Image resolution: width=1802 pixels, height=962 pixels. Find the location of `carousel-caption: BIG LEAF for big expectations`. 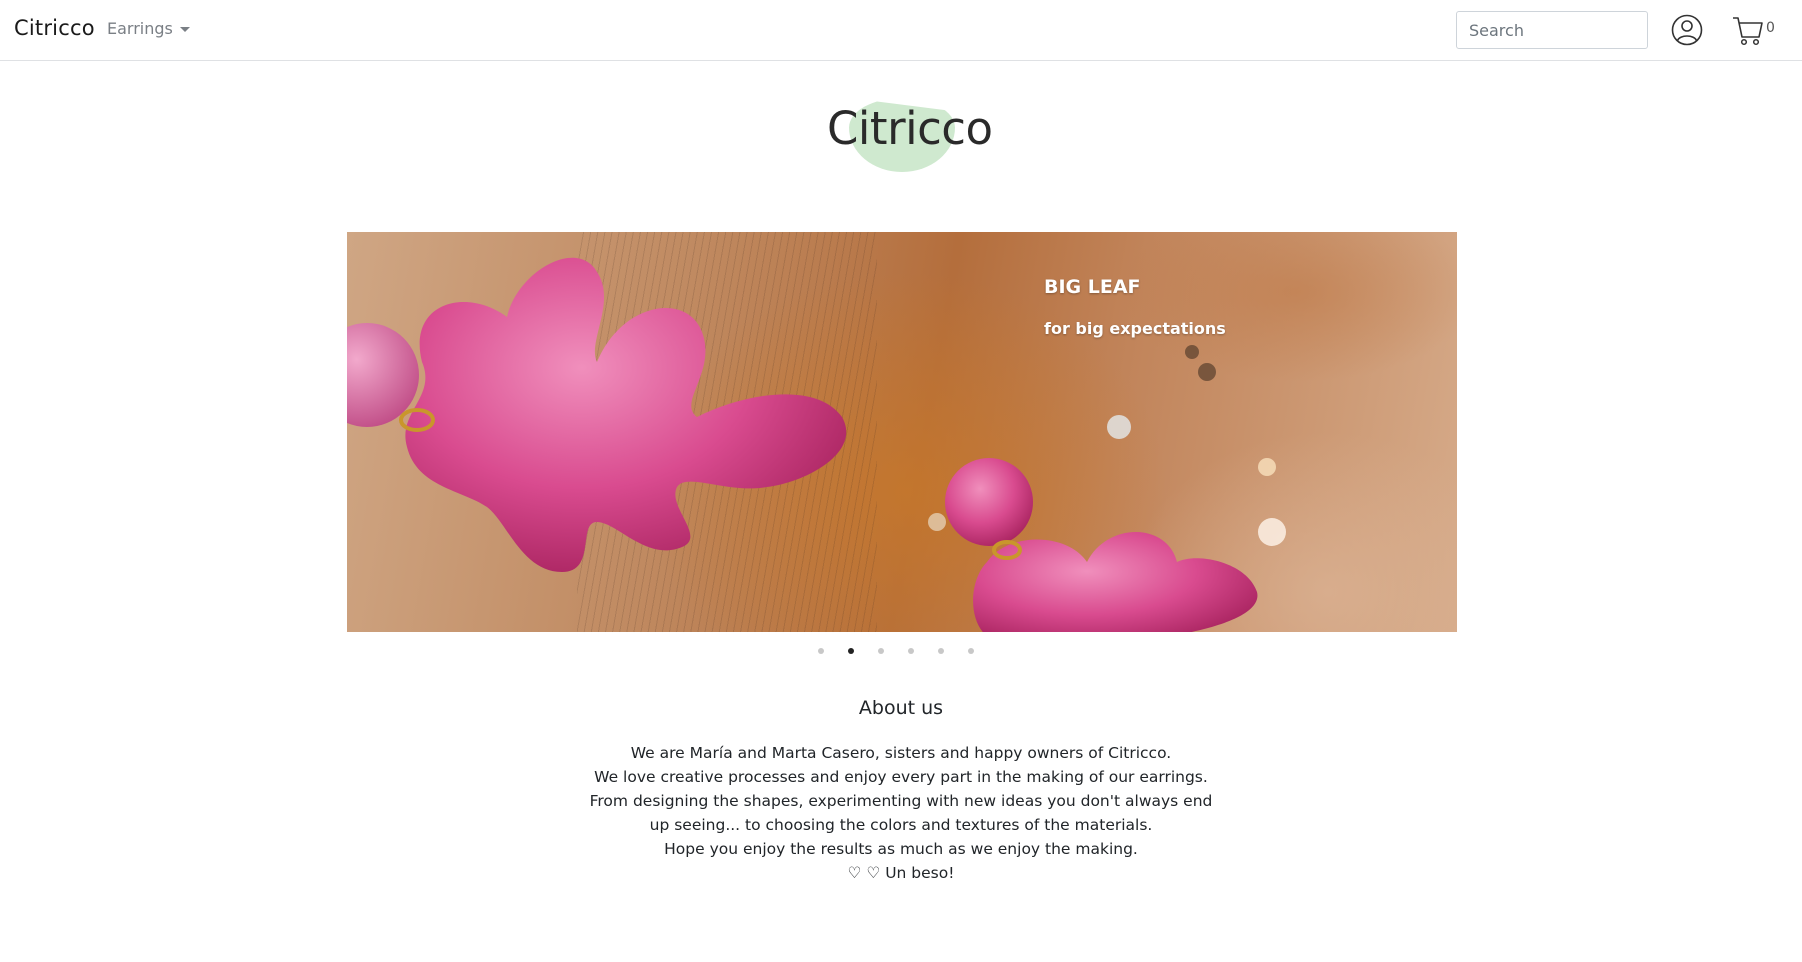

carousel-caption: BIG LEAF for big expectations is located at coordinates (1135, 307).